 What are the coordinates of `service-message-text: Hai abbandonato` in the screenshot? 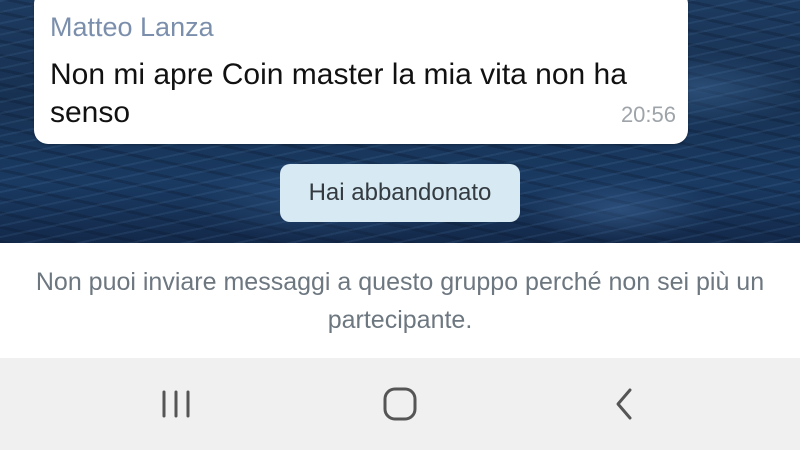 It's located at (400, 192).